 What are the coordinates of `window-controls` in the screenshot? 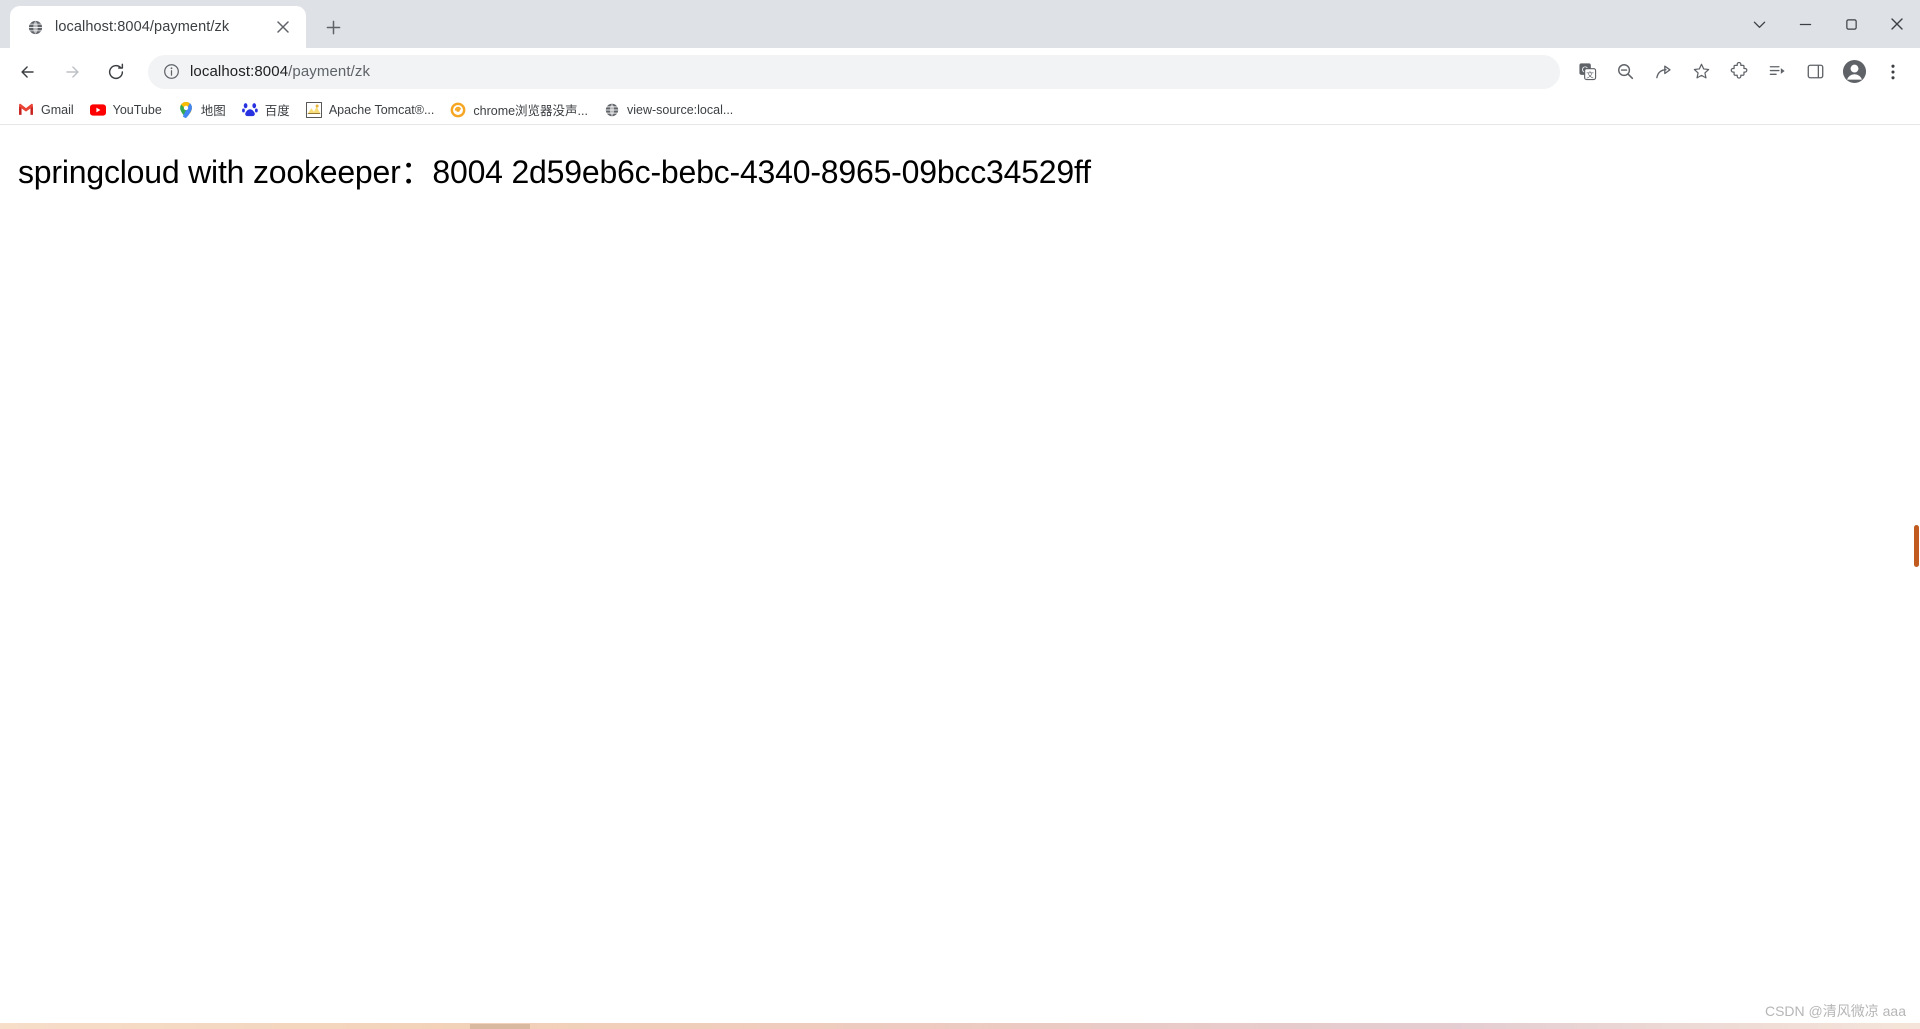 It's located at (1828, 24).